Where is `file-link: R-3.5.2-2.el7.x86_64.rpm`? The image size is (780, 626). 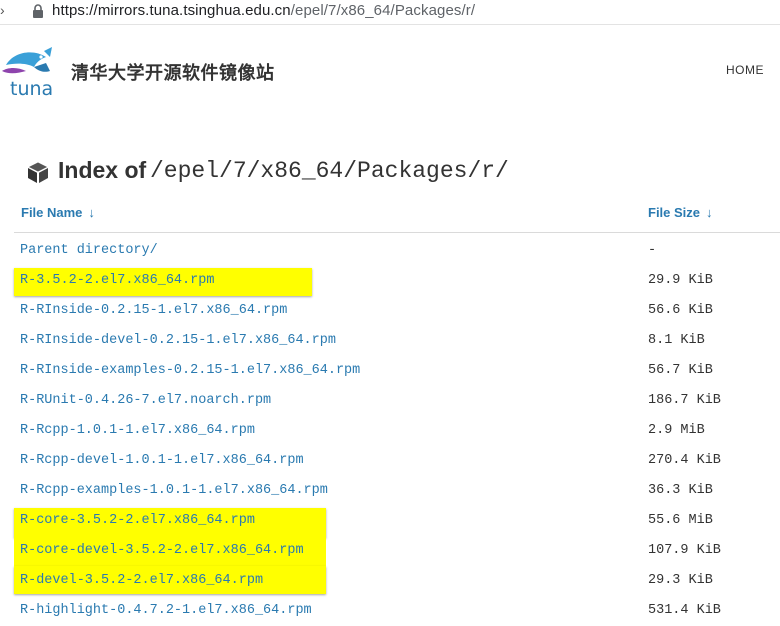
file-link: R-3.5.2-2.el7.x86_64.rpm is located at coordinates (117, 280).